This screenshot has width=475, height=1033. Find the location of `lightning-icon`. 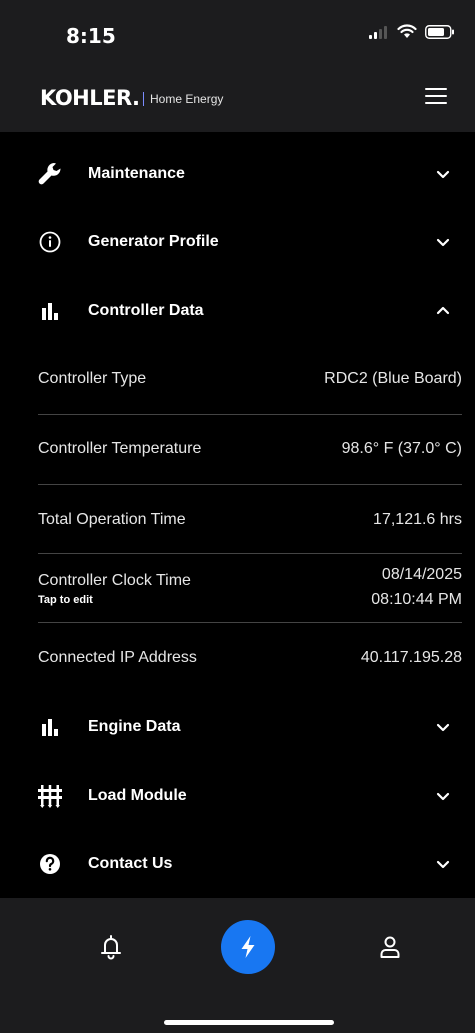

lightning-icon is located at coordinates (248, 947).